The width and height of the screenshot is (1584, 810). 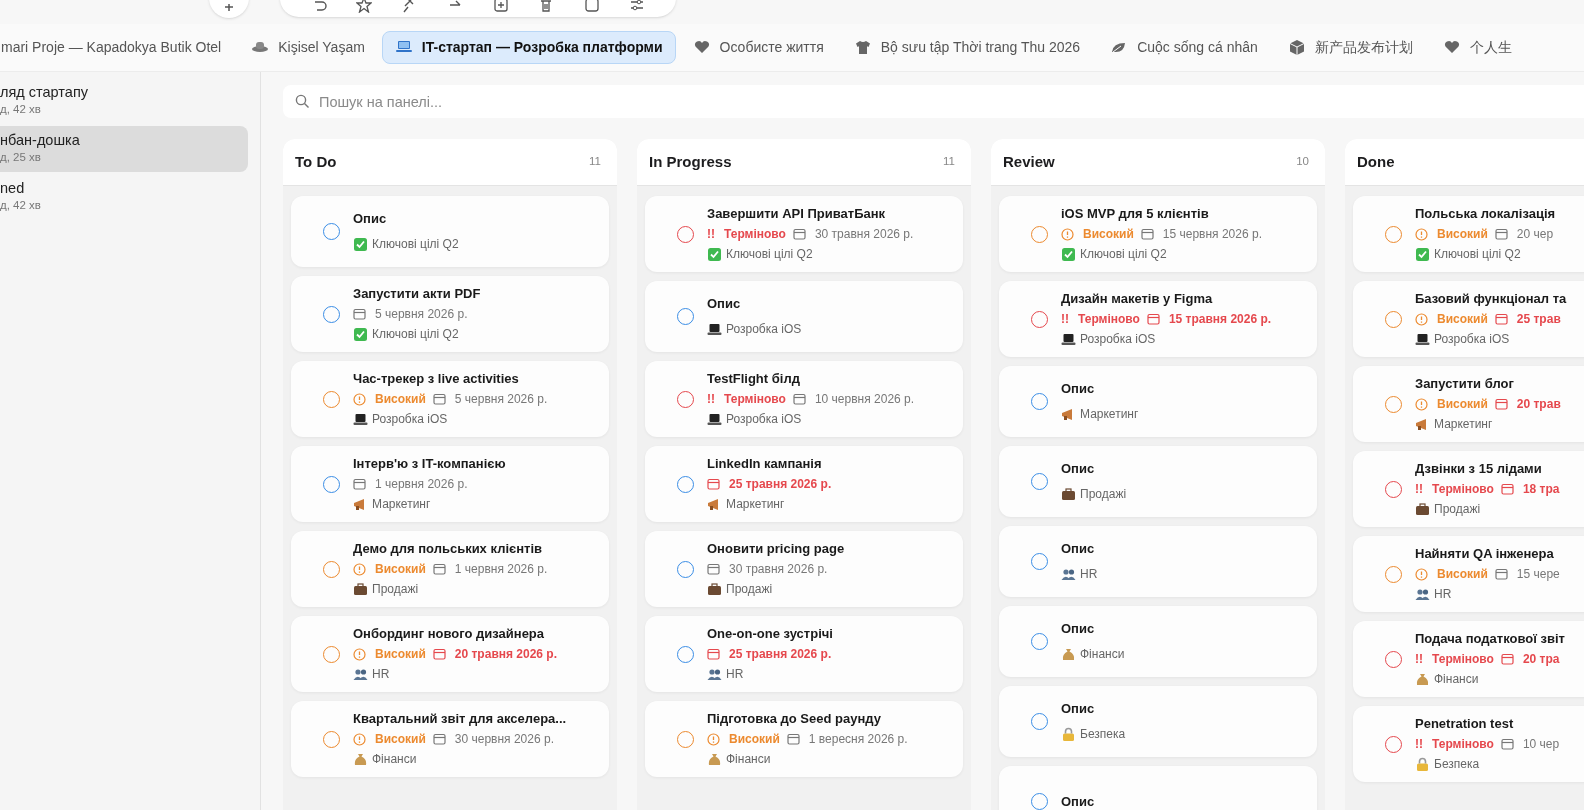 I want to click on task-title: Завершити API ПриватБанк, so click(x=797, y=214).